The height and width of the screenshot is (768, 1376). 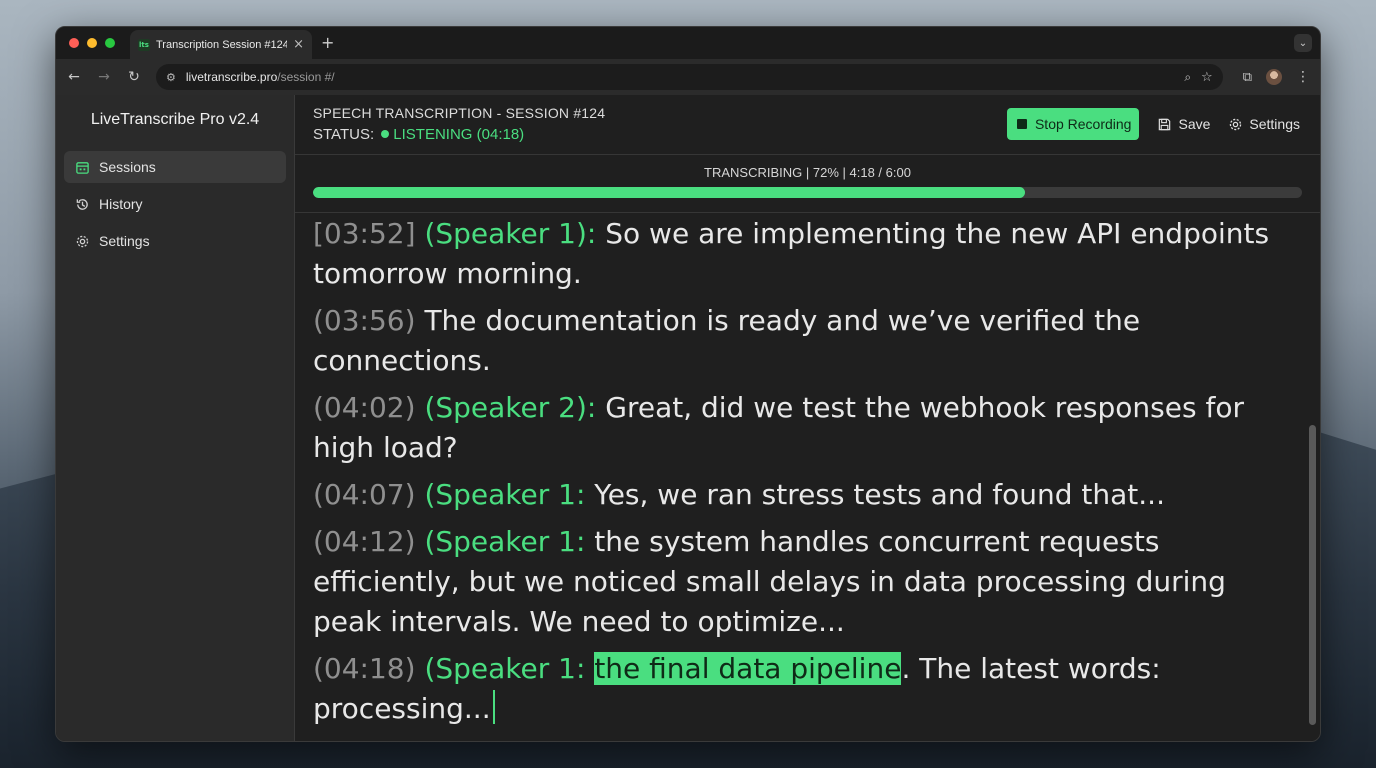 What do you see at coordinates (1194, 124) in the screenshot?
I see `save-label: Save` at bounding box center [1194, 124].